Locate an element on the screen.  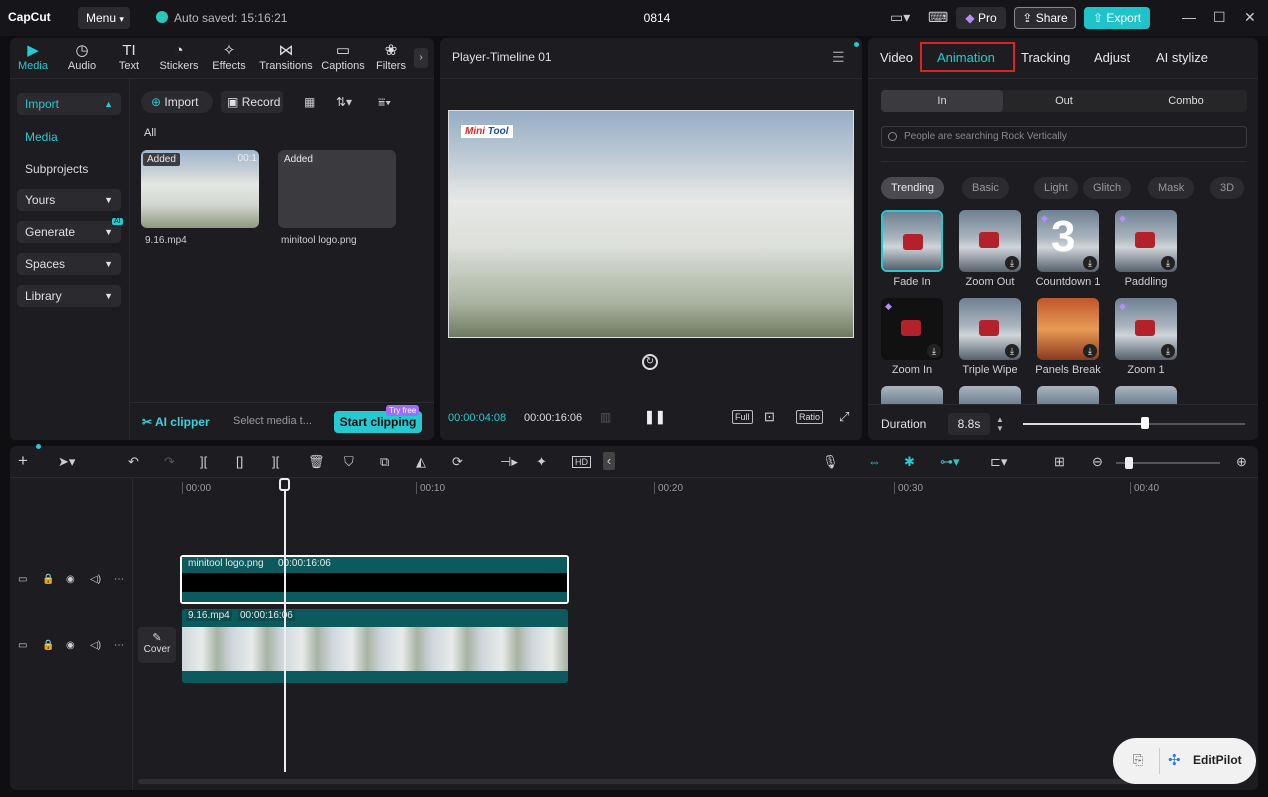
sort-icon: ⇅▾ is located at coordinates (344, 102).